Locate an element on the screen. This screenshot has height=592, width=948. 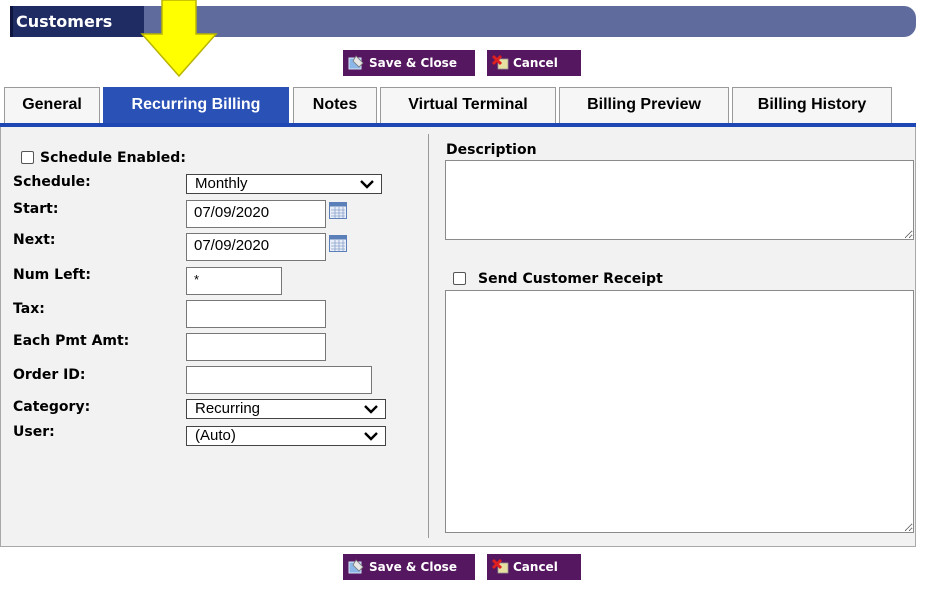
save-close-button-bottom: Save & Close is located at coordinates (409, 567).